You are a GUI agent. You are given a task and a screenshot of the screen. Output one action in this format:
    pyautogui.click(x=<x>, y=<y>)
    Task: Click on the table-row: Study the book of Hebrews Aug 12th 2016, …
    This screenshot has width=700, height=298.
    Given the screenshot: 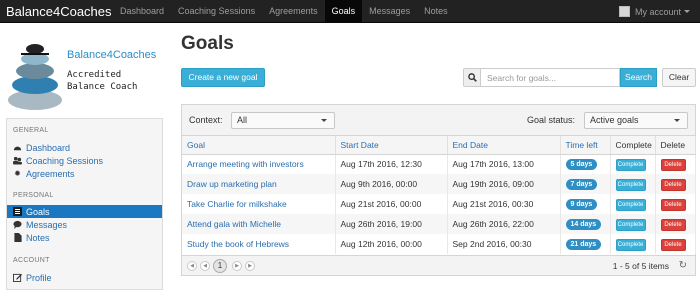 What is the action you would take?
    pyautogui.click(x=439, y=244)
    